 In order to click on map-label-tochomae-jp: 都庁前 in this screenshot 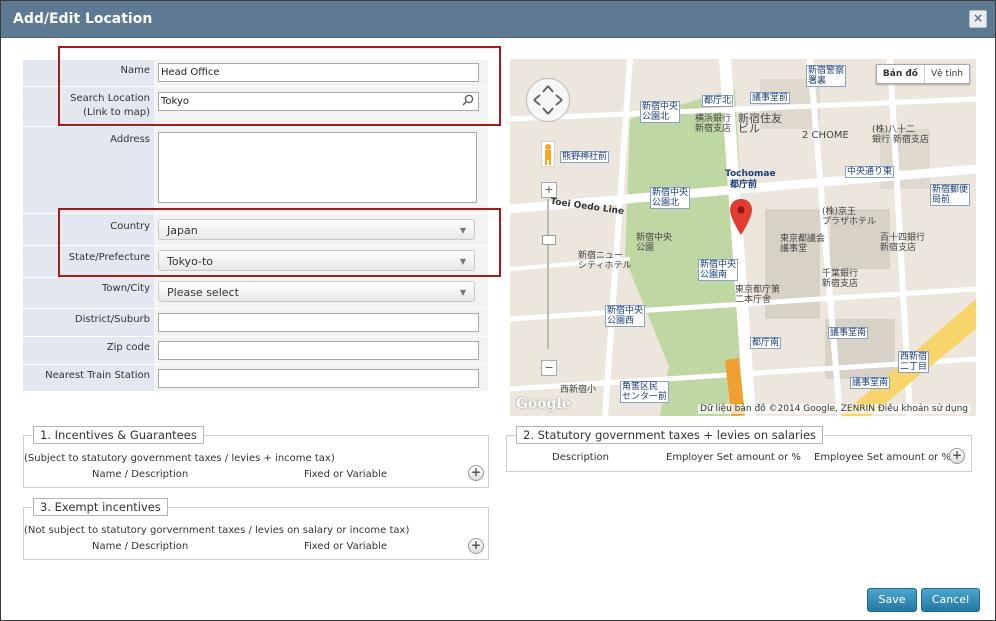, I will do `click(744, 185)`.